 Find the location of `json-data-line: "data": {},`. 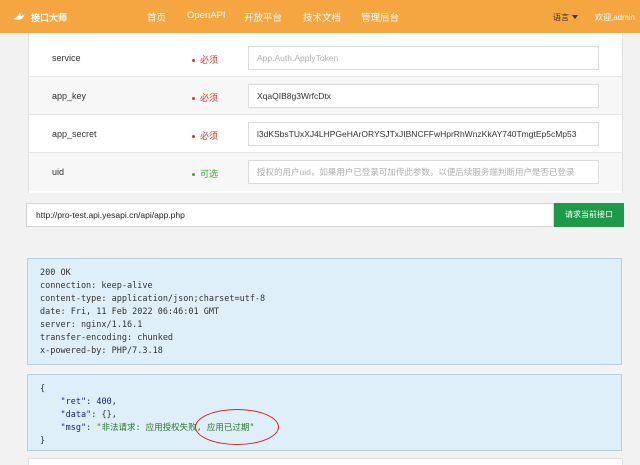

json-data-line: "data": {}, is located at coordinates (88, 415).